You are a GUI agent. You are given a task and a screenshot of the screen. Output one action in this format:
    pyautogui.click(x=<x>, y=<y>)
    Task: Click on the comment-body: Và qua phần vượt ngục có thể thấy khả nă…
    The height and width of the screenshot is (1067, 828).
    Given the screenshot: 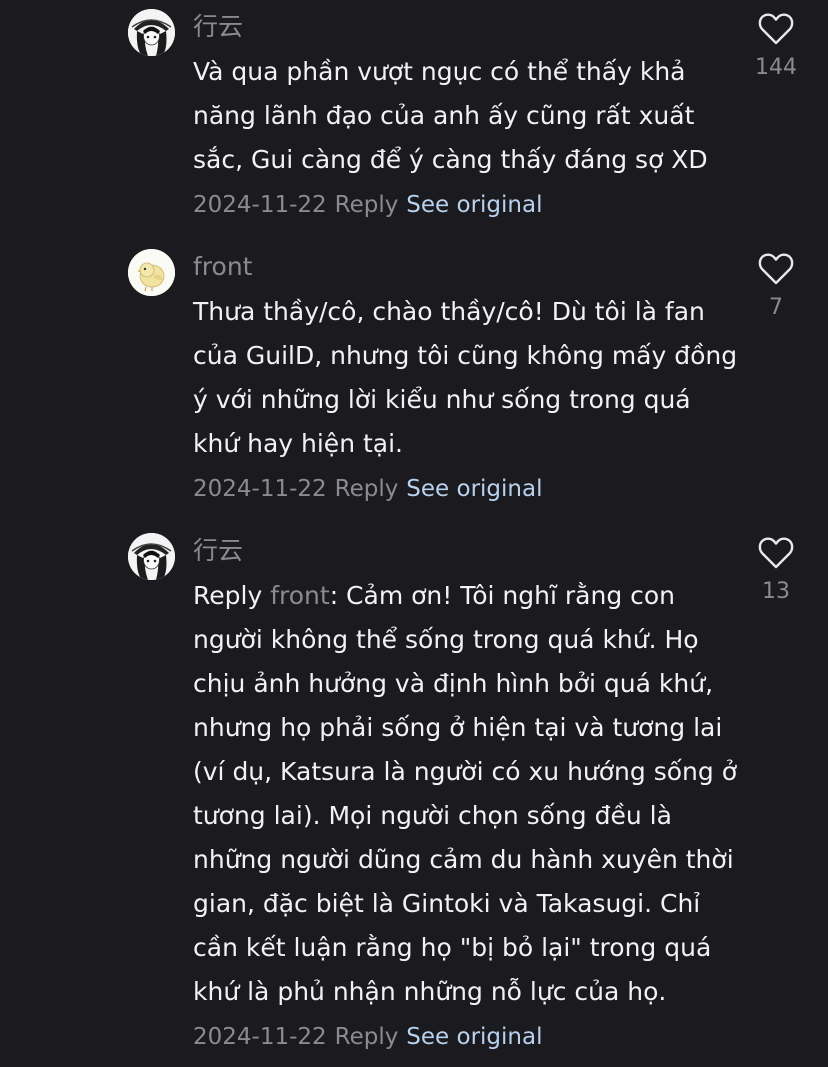 What is the action you would take?
    pyautogui.click(x=465, y=138)
    